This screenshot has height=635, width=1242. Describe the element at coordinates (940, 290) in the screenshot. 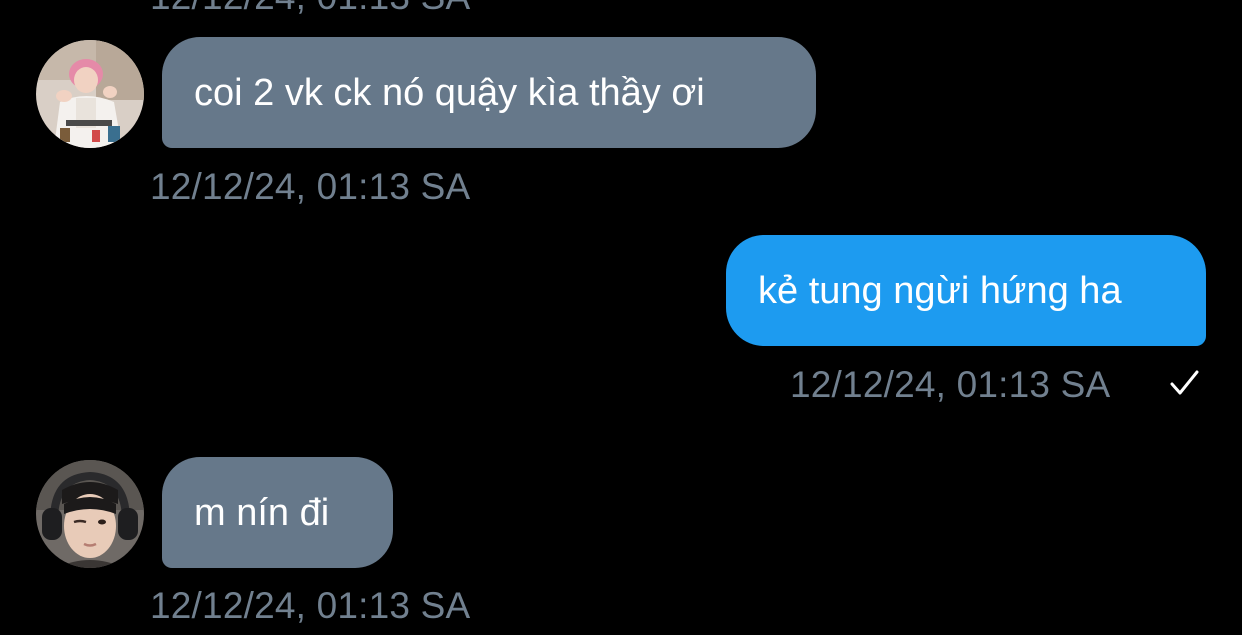

I see `message-text: kẻ tung ngừi hứng ha` at that location.